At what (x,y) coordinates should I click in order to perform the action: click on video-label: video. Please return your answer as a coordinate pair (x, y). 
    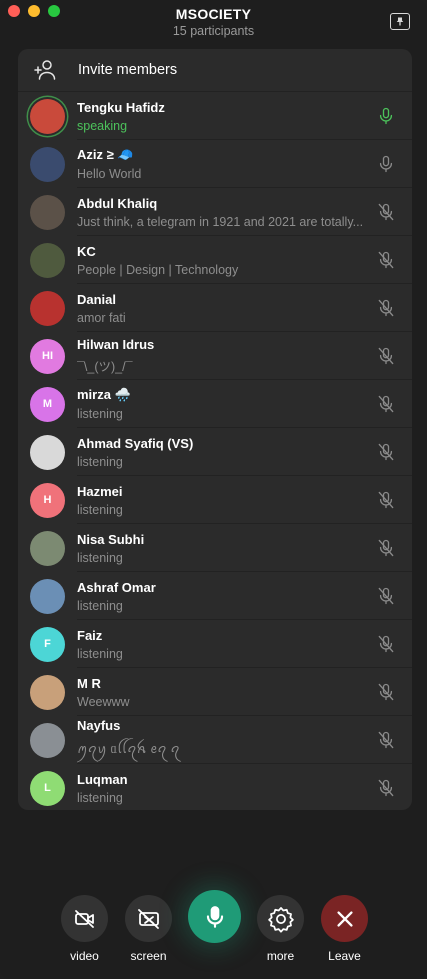
    Looking at the image, I should click on (84, 956).